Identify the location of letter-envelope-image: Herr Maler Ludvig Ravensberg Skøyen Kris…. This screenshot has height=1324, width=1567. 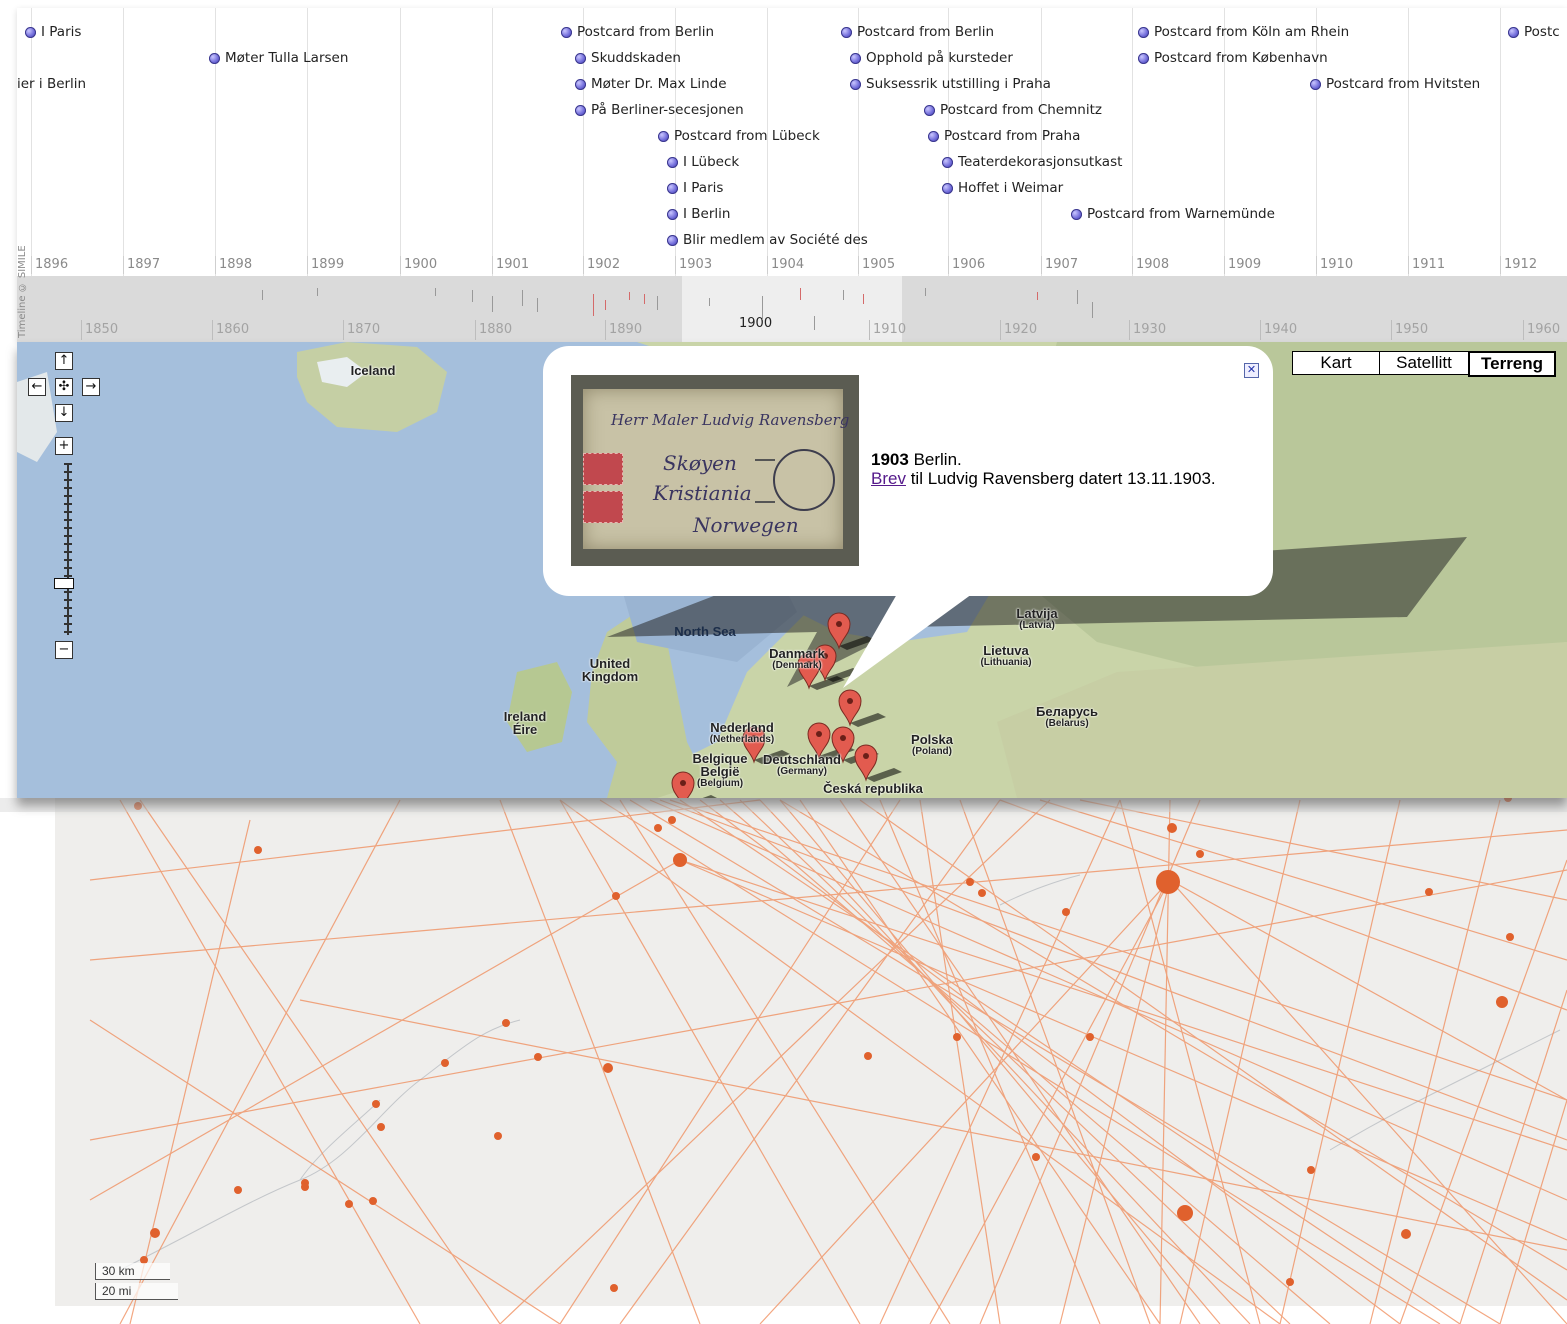
(715, 470).